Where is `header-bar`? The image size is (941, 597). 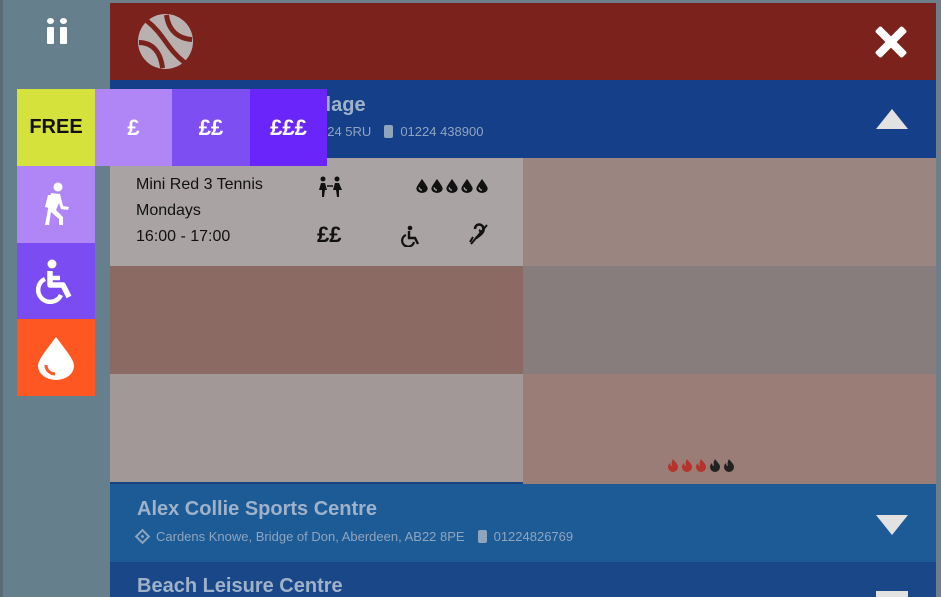 header-bar is located at coordinates (523, 41).